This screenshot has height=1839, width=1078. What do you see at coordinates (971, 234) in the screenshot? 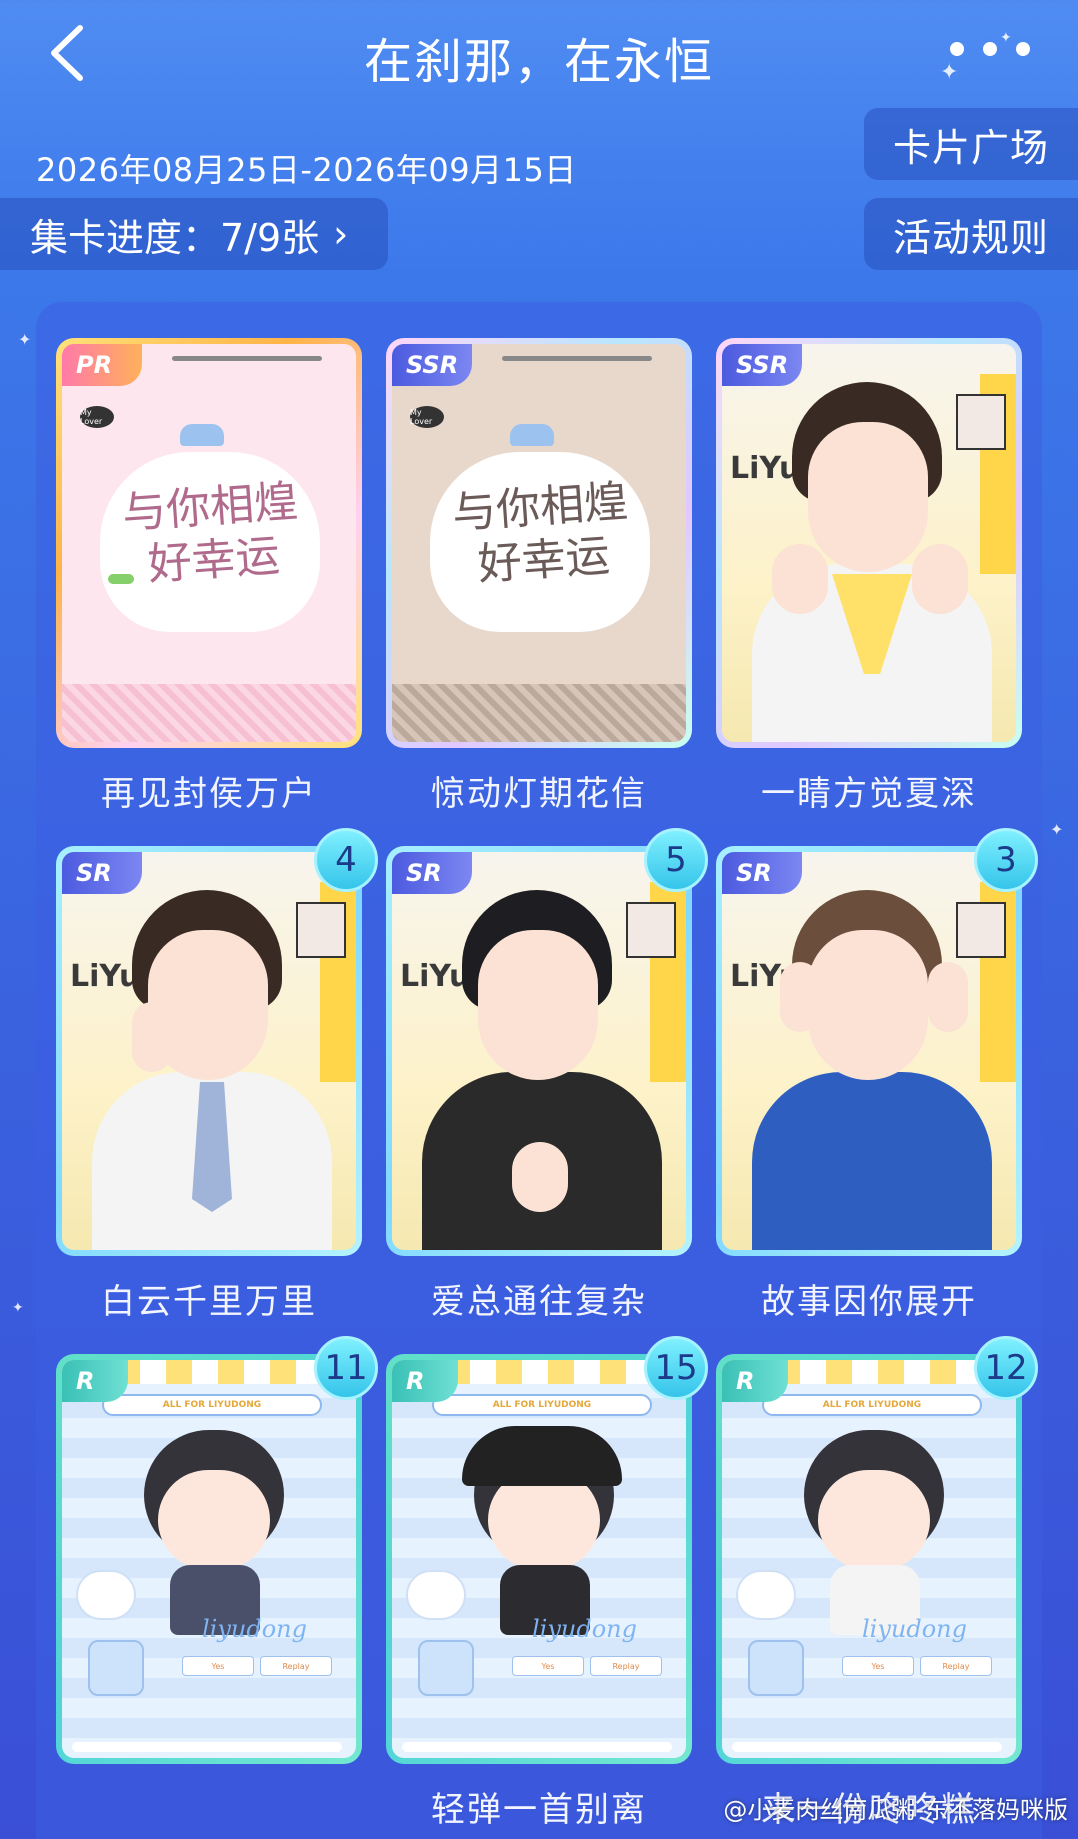
I see `activity-rules-button: 活动规则` at bounding box center [971, 234].